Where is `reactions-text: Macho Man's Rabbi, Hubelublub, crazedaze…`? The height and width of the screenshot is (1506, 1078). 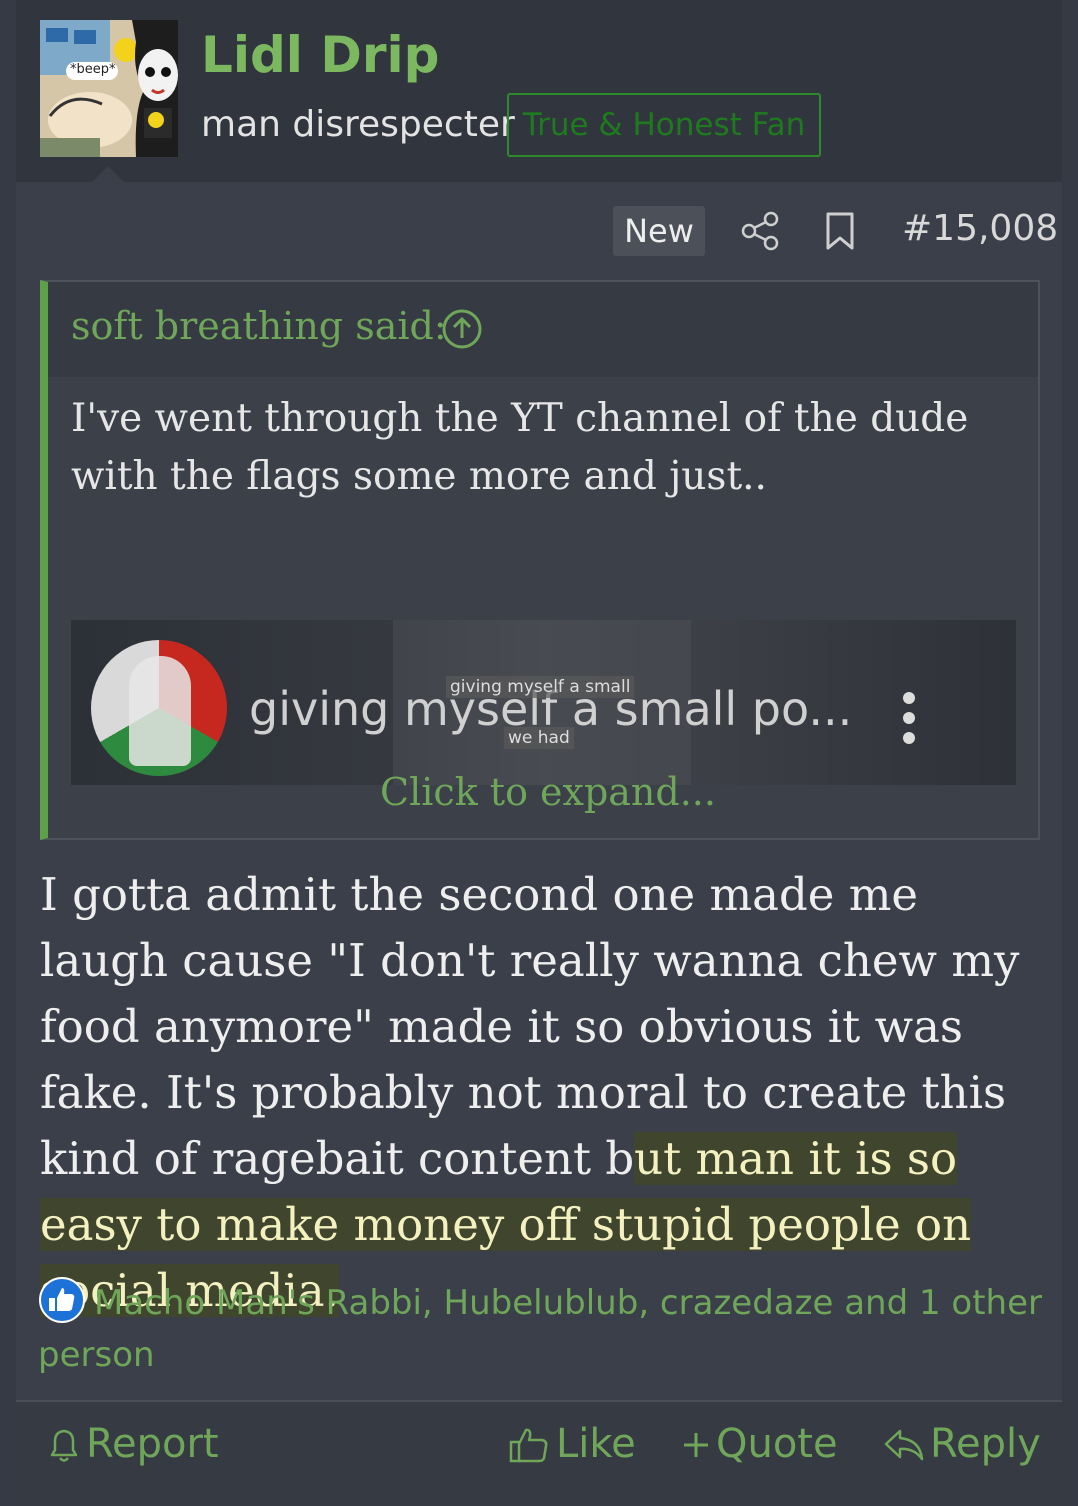
reactions-text: Macho Man's Rabbi, Hubelublub, crazedaze… is located at coordinates (540, 1329).